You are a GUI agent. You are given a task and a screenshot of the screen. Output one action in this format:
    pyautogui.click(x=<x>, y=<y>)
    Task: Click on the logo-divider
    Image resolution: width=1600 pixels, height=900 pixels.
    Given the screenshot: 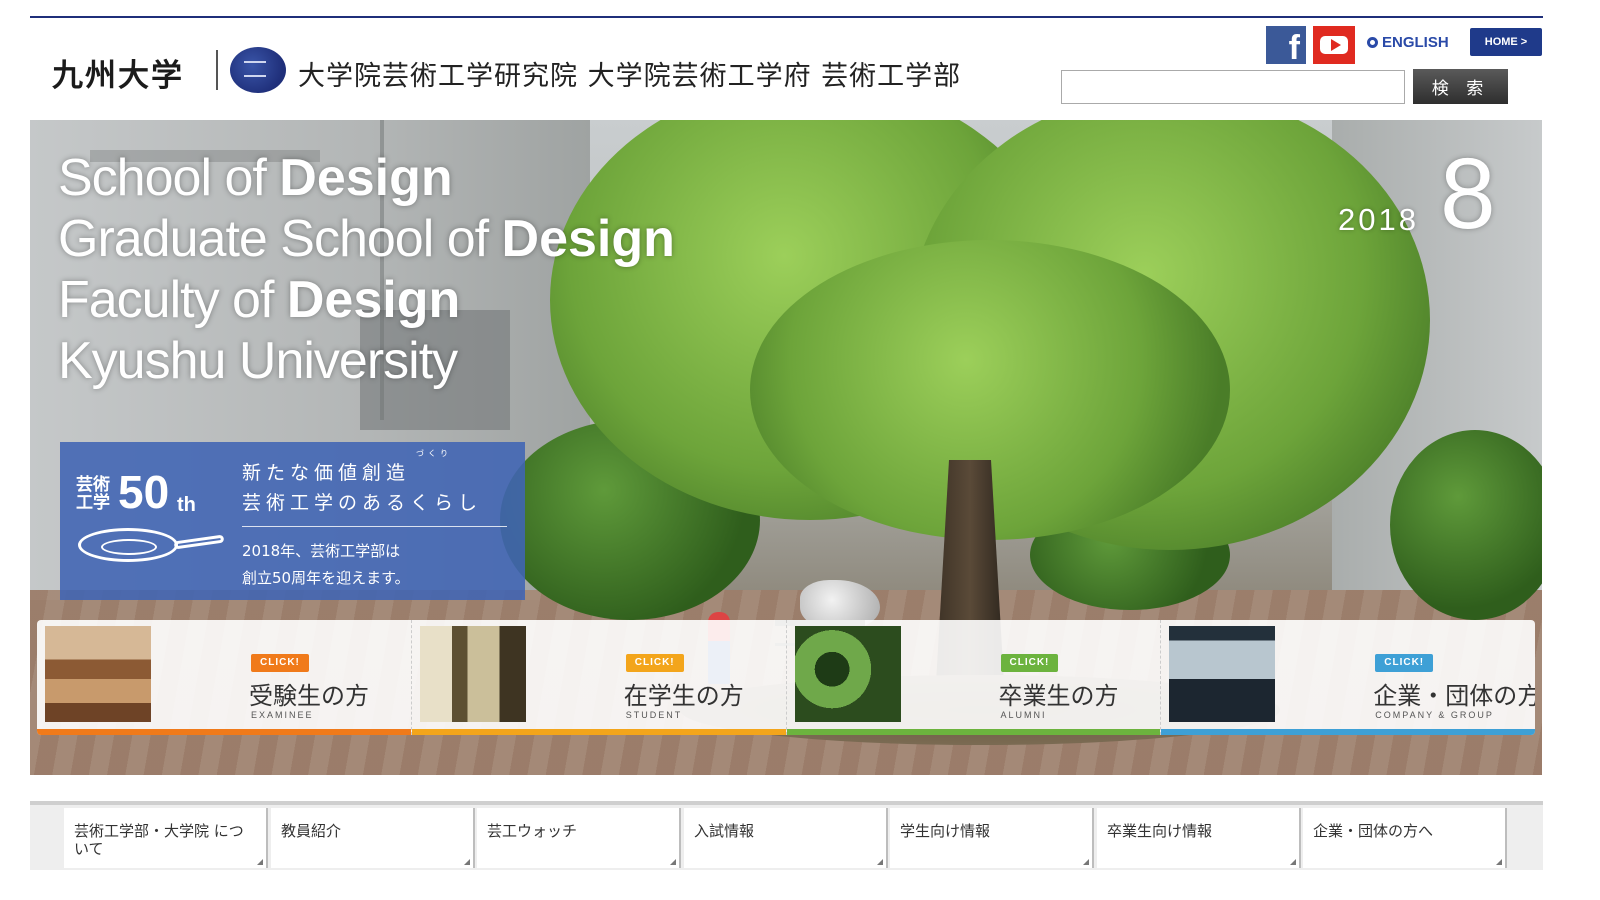 What is the action you would take?
    pyautogui.click(x=217, y=70)
    